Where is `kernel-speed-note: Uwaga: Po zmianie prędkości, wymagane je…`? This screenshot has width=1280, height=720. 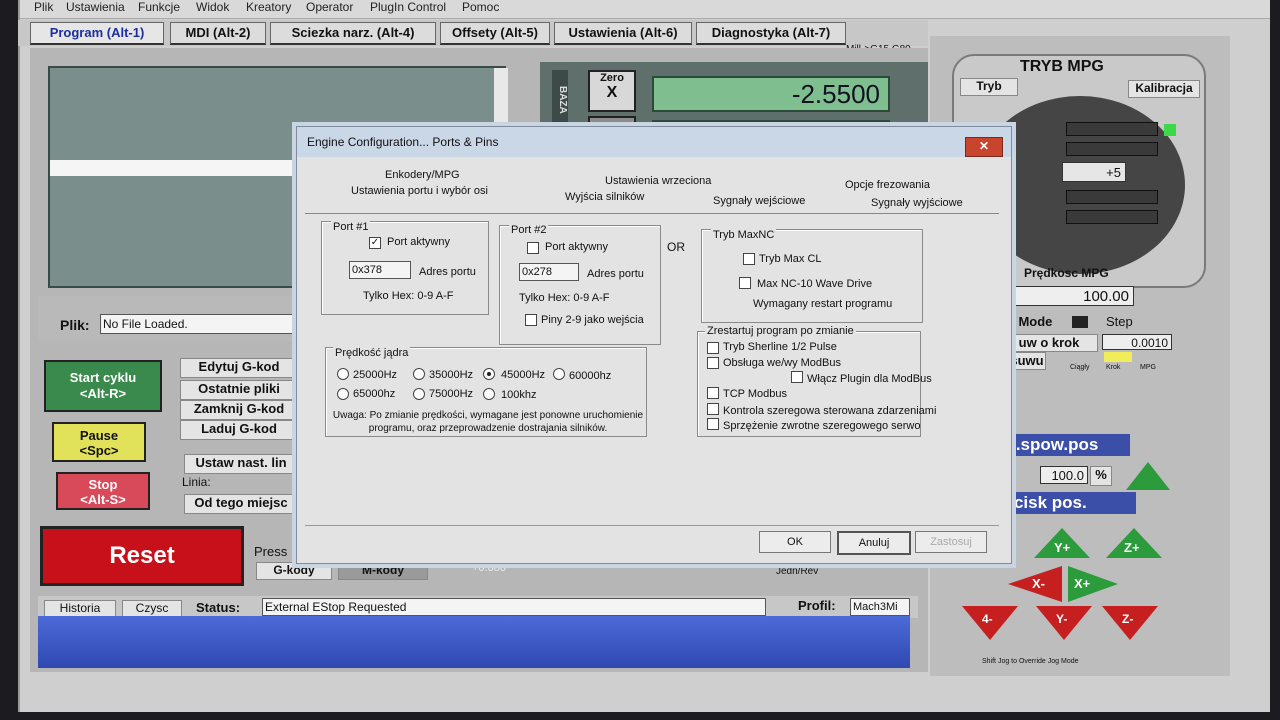 kernel-speed-note: Uwaga: Po zmianie prędkości, wymagane je… is located at coordinates (488, 422).